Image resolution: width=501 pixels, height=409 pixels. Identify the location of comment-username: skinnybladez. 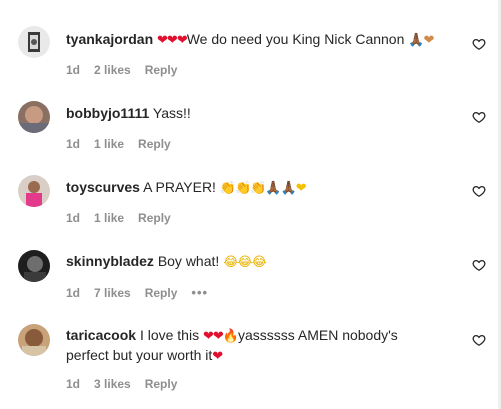
(110, 261).